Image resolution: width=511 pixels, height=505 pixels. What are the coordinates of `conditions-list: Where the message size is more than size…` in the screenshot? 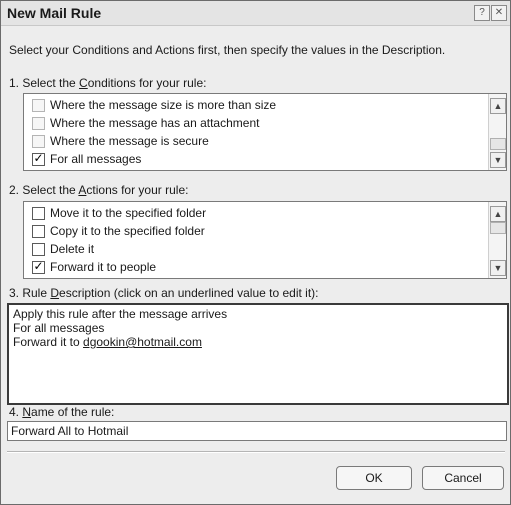 It's located at (265, 132).